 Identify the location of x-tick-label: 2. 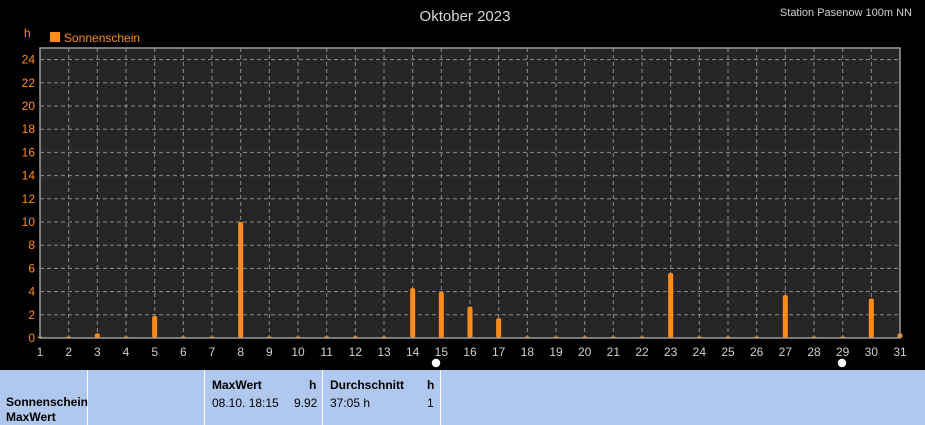
(68, 352).